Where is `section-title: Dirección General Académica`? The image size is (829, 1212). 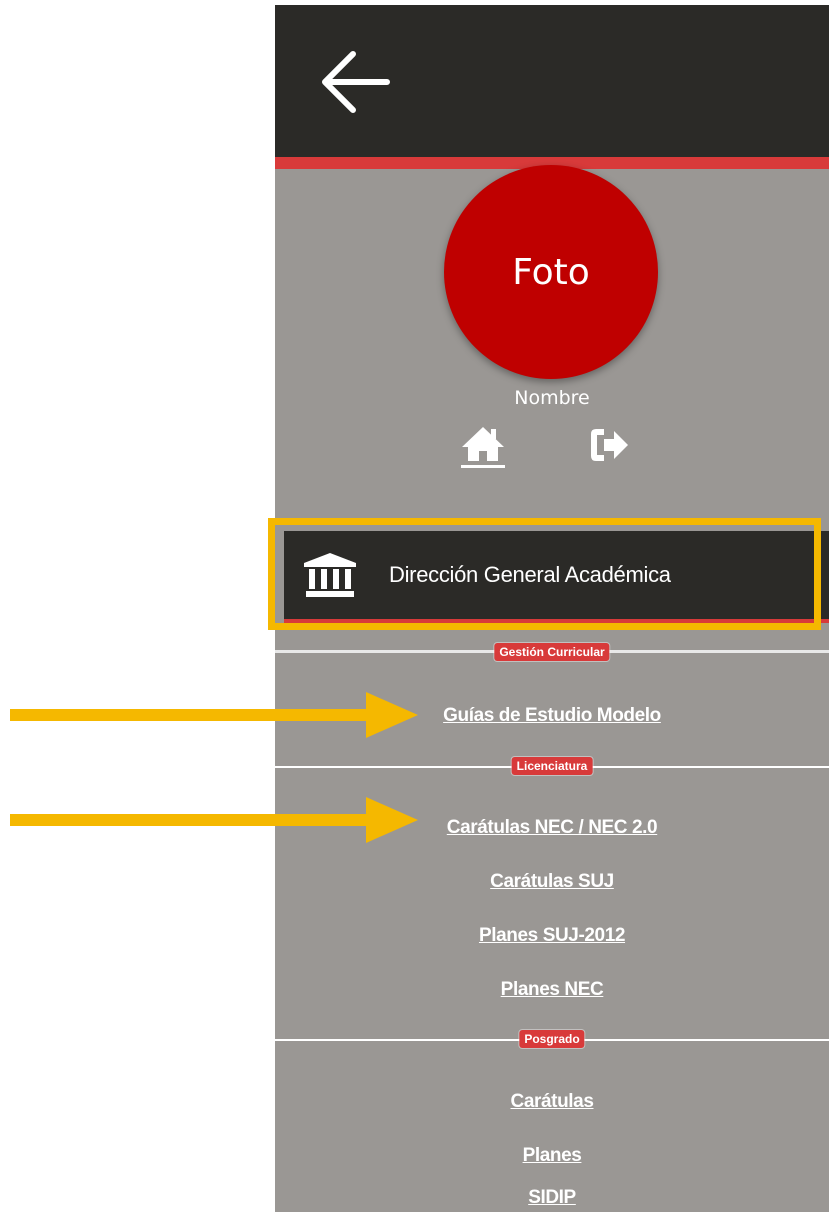
section-title: Dirección General Académica is located at coordinates (530, 574).